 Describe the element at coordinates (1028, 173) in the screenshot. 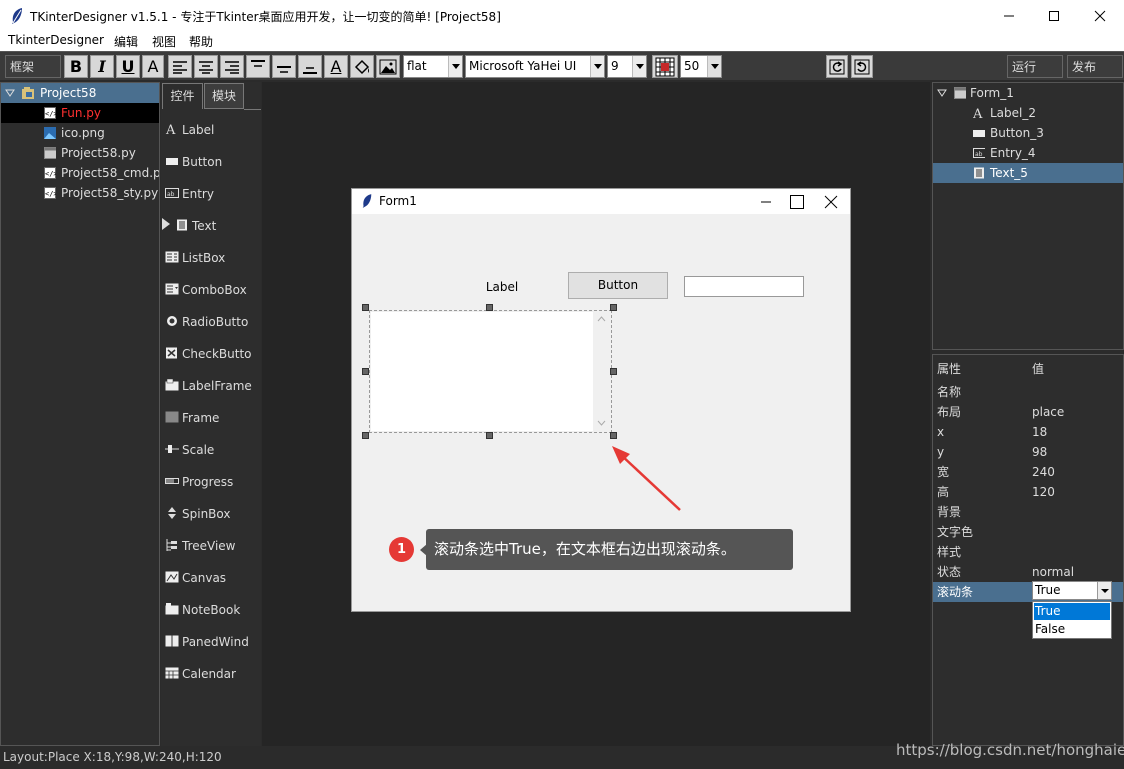

I see `tree-item-text-selected: Text_5` at that location.